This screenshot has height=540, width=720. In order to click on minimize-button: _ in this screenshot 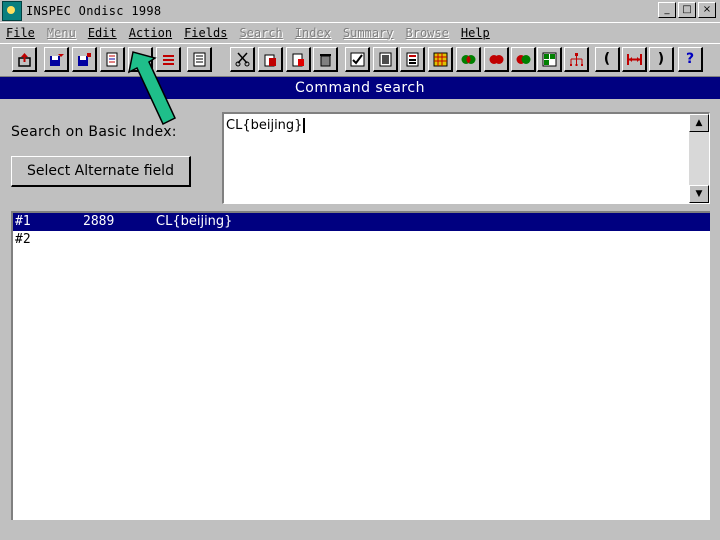, I will do `click(667, 10)`.